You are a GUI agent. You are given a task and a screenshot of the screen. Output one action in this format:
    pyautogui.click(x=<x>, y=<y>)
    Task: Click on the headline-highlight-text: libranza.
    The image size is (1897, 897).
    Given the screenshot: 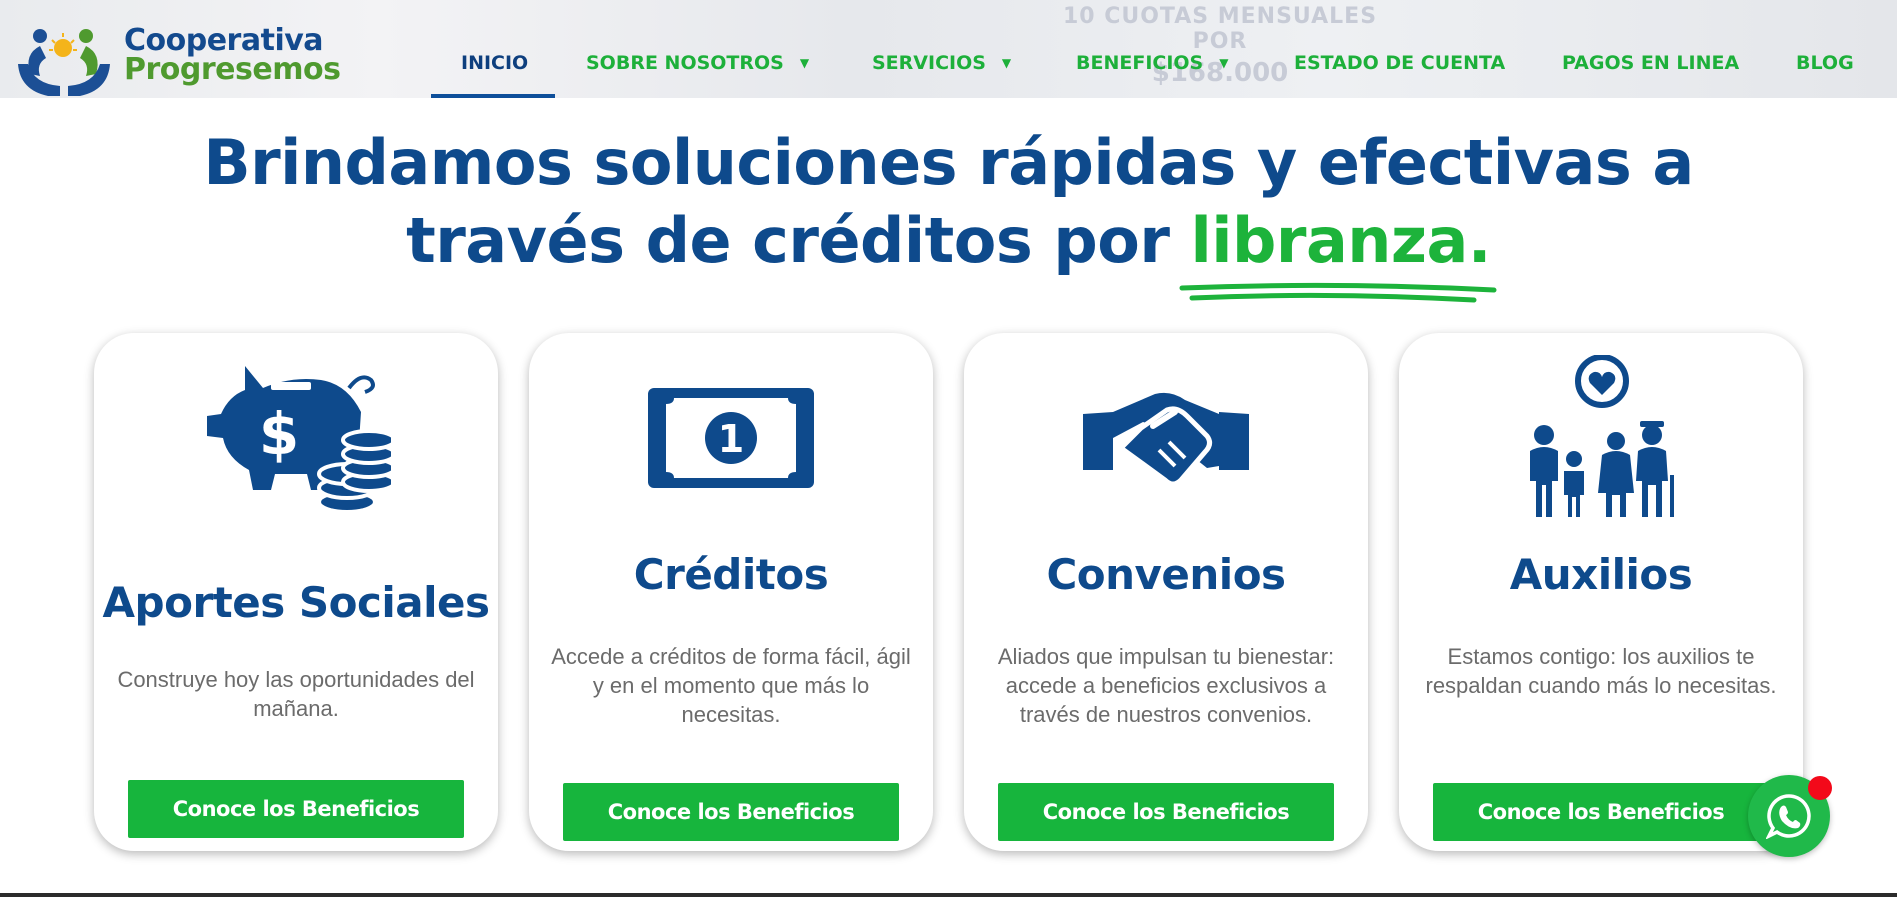 What is the action you would take?
    pyautogui.click(x=1340, y=240)
    